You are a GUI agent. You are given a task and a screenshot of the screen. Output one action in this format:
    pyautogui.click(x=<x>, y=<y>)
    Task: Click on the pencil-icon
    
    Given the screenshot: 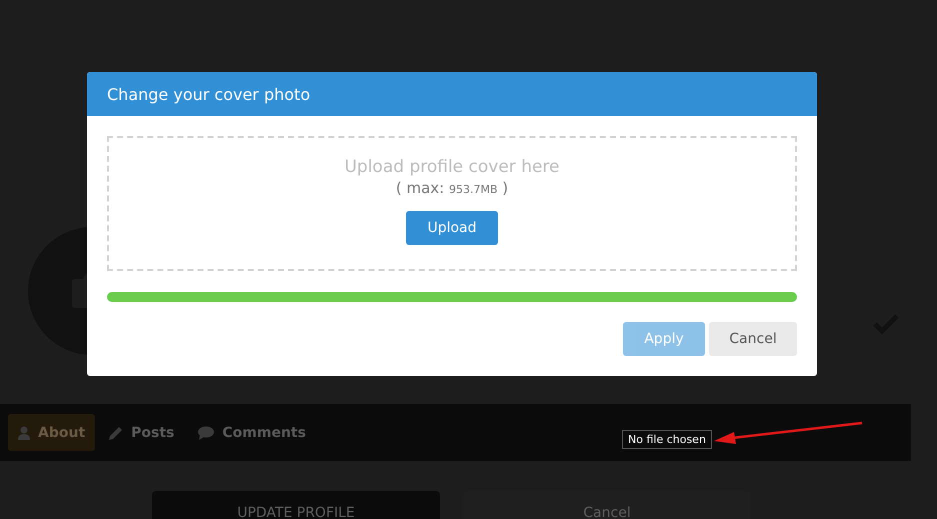 What is the action you would take?
    pyautogui.click(x=116, y=433)
    